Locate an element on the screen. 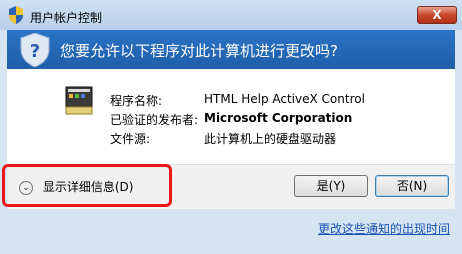  window-title: 用户帐户控制 is located at coordinates (66, 18).